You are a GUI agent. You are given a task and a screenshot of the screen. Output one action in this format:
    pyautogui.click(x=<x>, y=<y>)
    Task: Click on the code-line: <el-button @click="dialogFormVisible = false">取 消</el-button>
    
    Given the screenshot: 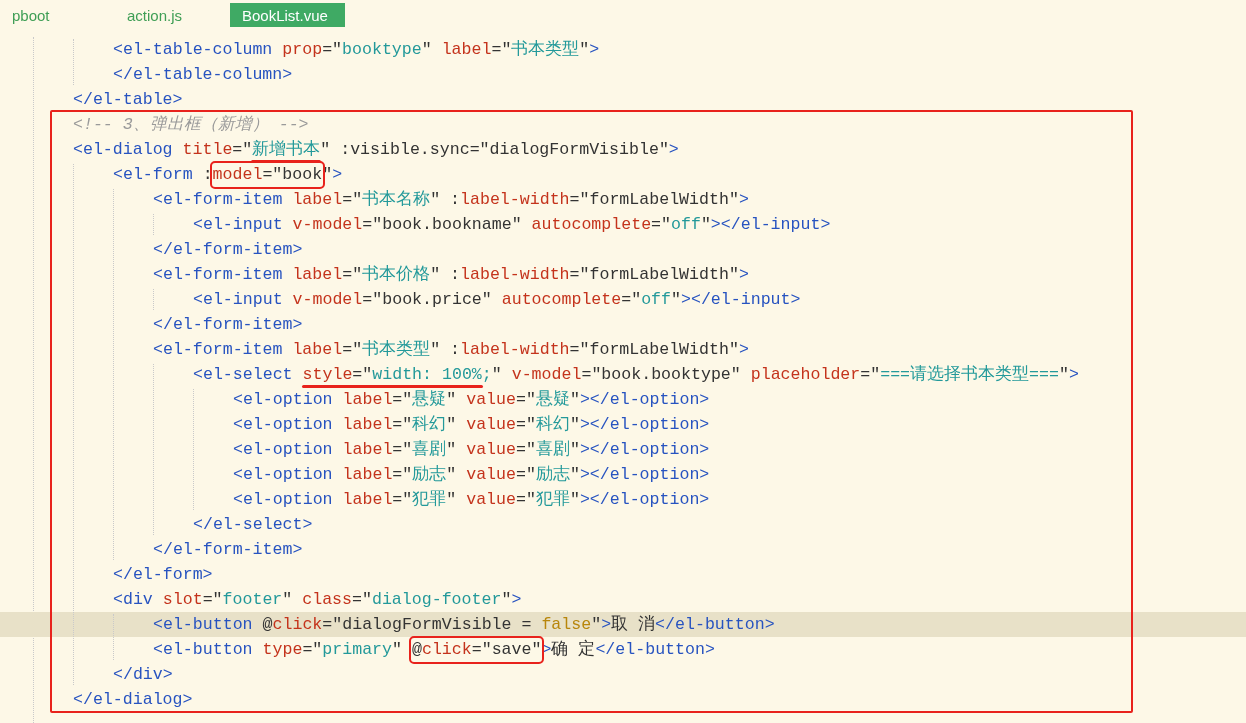 What is the action you would take?
    pyautogui.click(x=464, y=624)
    